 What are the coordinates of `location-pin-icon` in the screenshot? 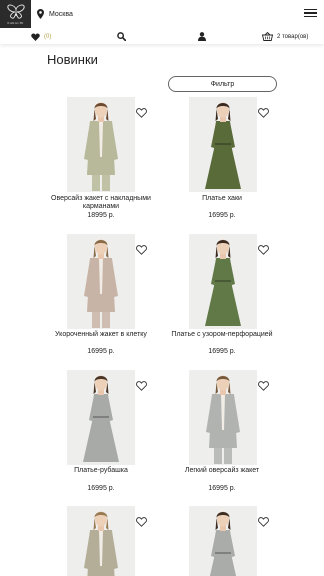 It's located at (40, 14).